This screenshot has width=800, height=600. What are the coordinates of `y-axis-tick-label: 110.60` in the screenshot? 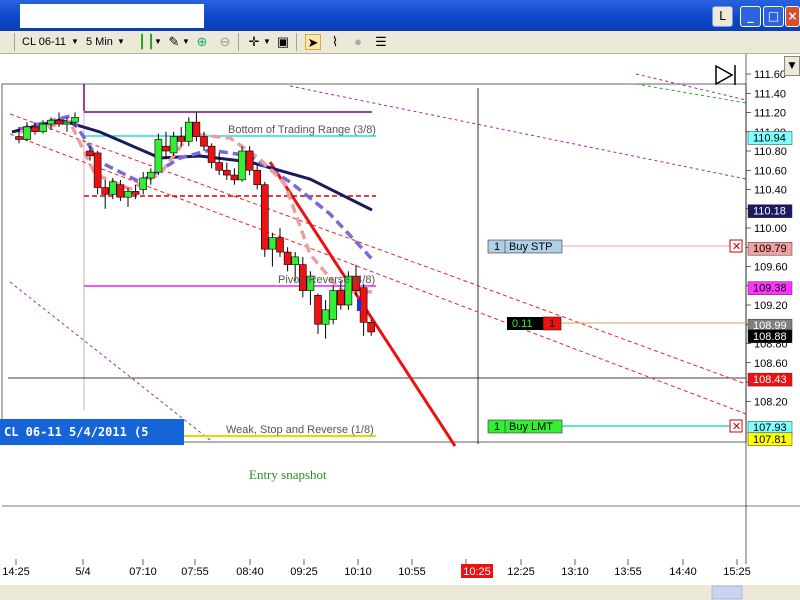 It's located at (770, 171).